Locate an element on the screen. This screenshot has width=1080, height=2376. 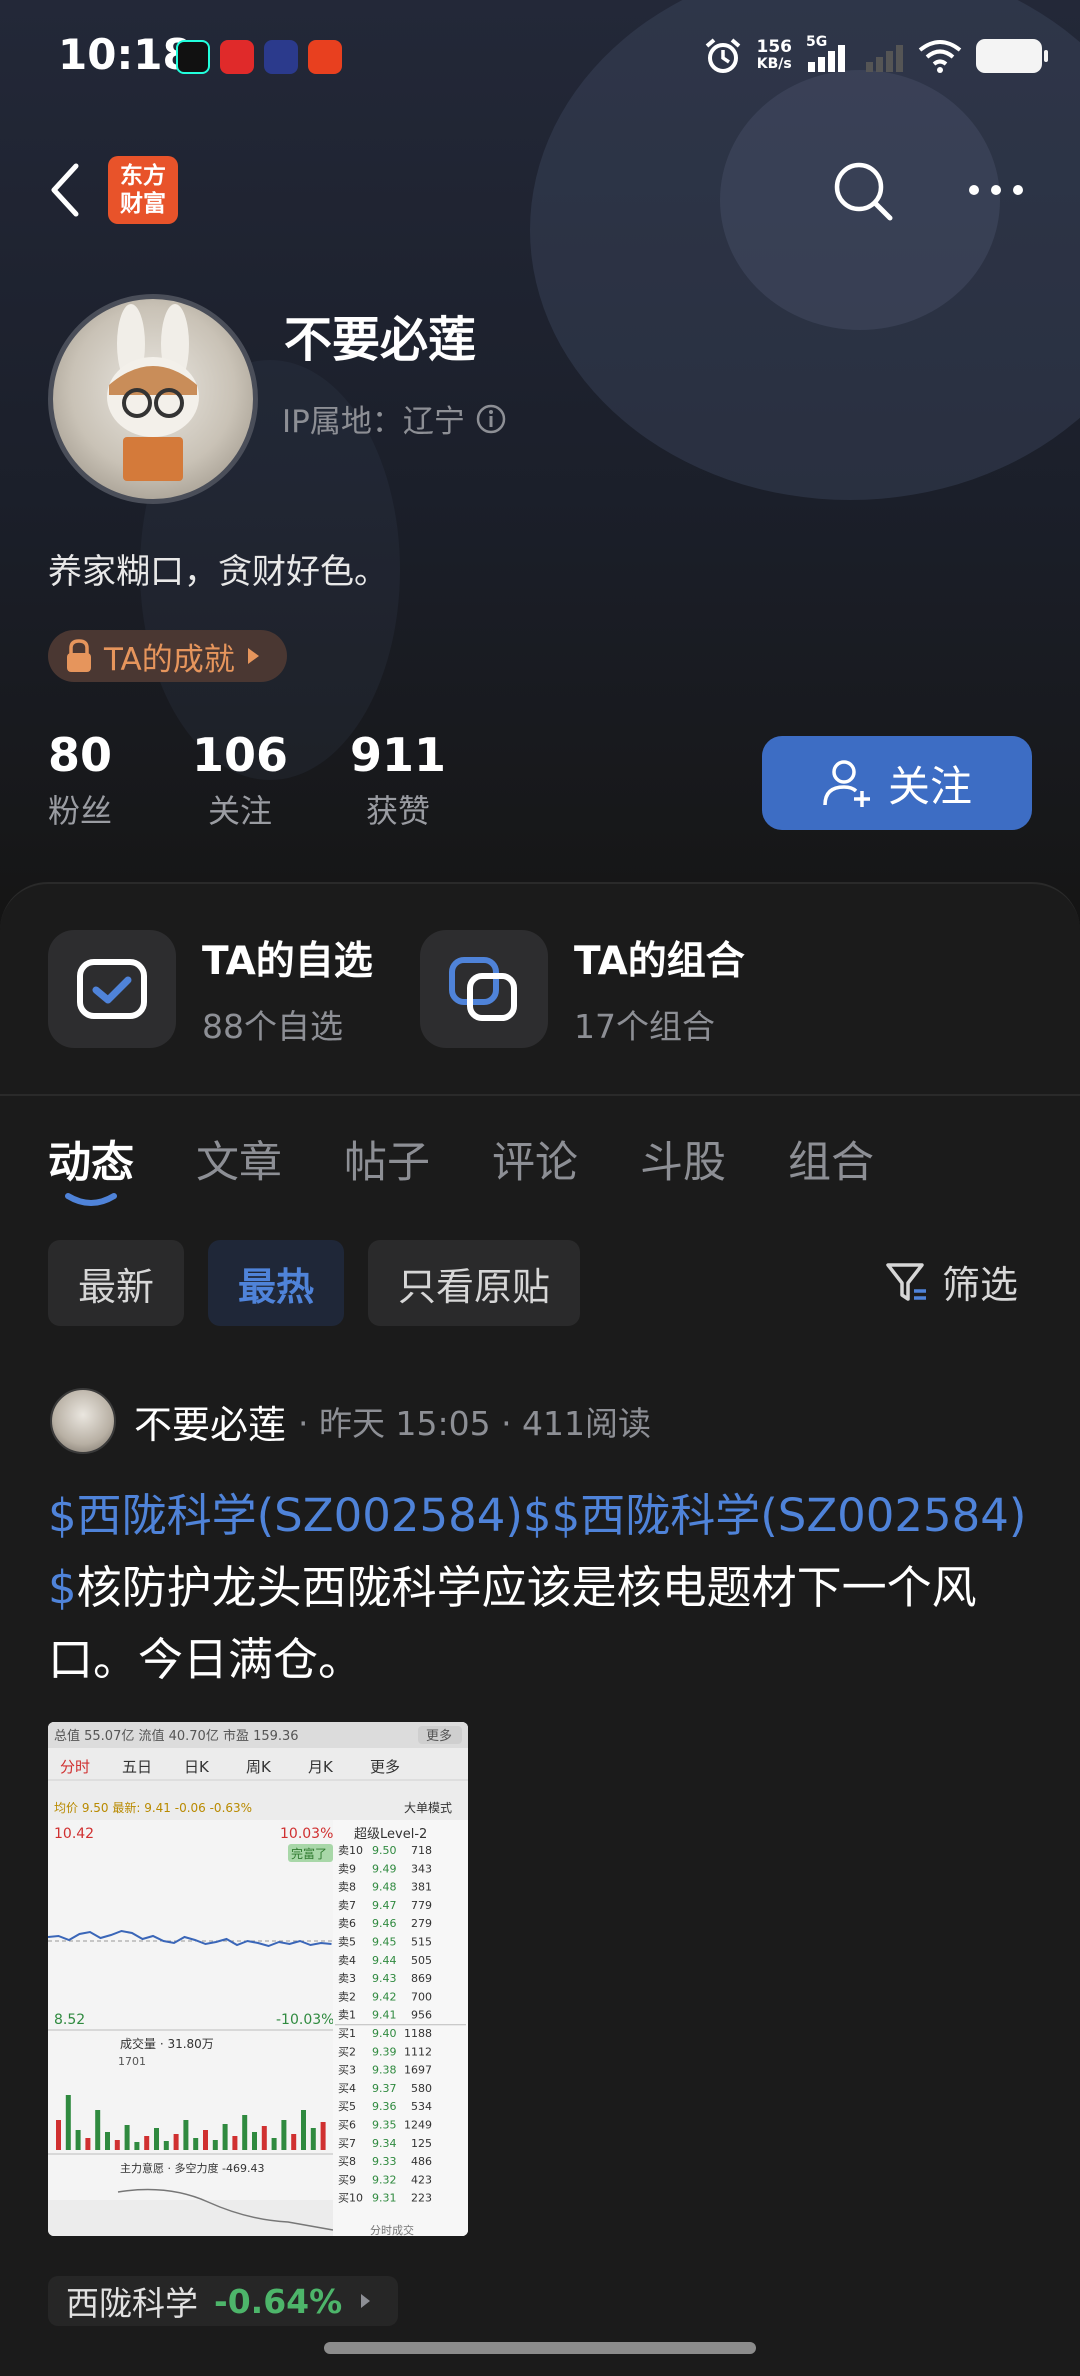
img-tab-2: 日K is located at coordinates (197, 1767).